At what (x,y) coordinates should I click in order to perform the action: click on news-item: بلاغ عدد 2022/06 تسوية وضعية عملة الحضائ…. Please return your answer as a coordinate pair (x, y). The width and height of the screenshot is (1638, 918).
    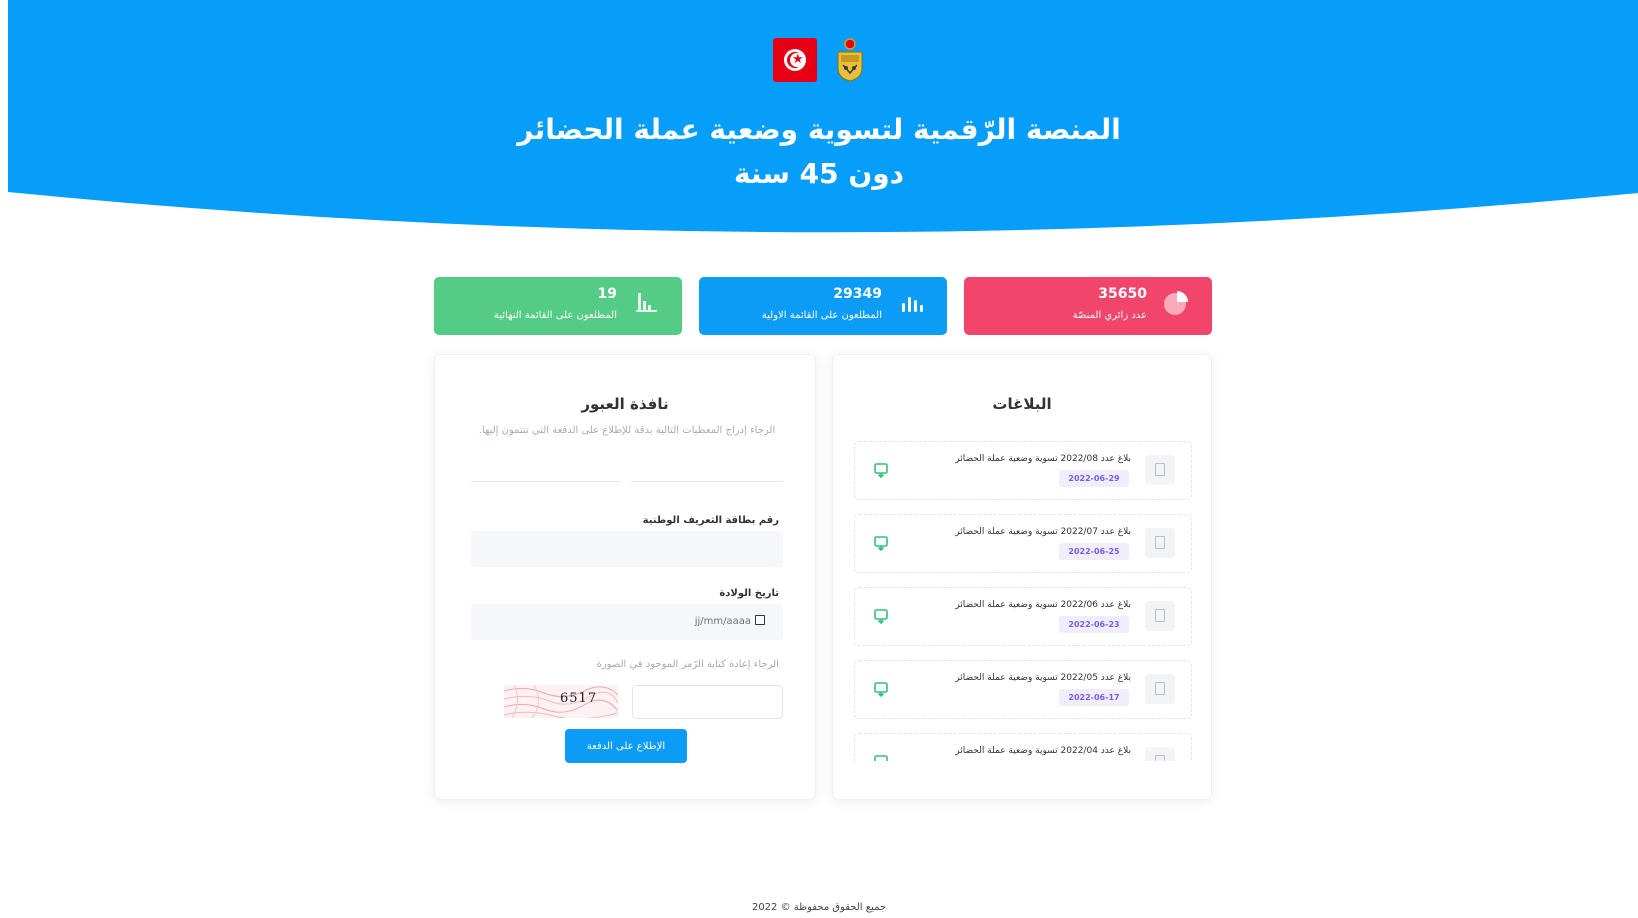
    Looking at the image, I should click on (1023, 616).